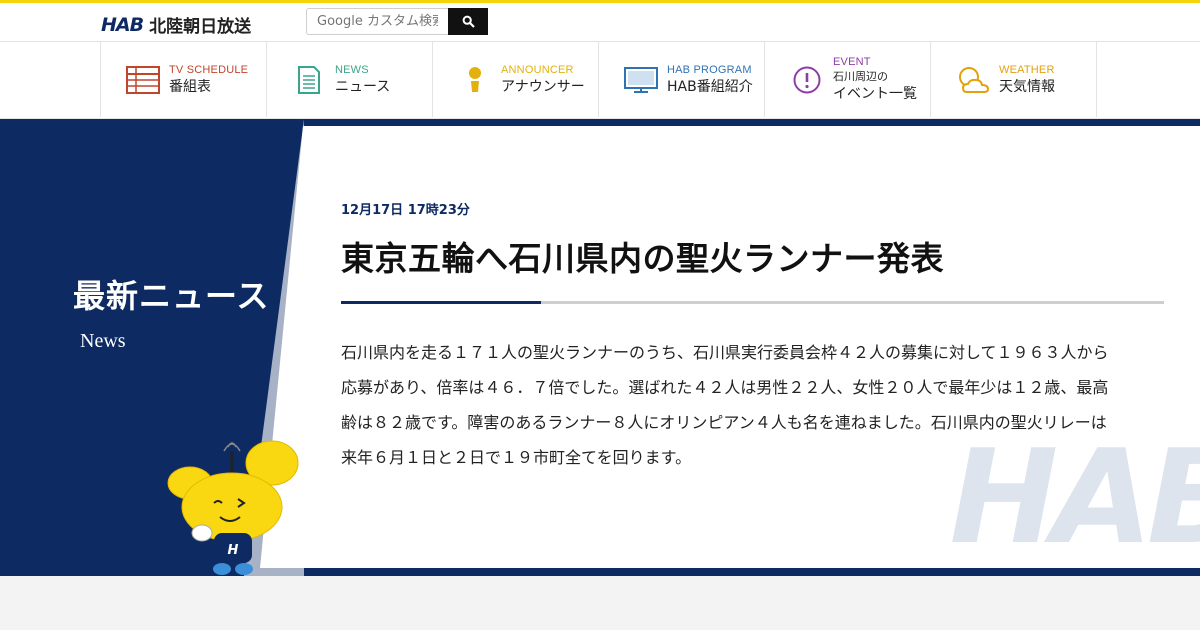 The image size is (1200, 630). Describe the element at coordinates (200, 27) in the screenshot. I see `logo-text: 北陸朝日放送` at that location.